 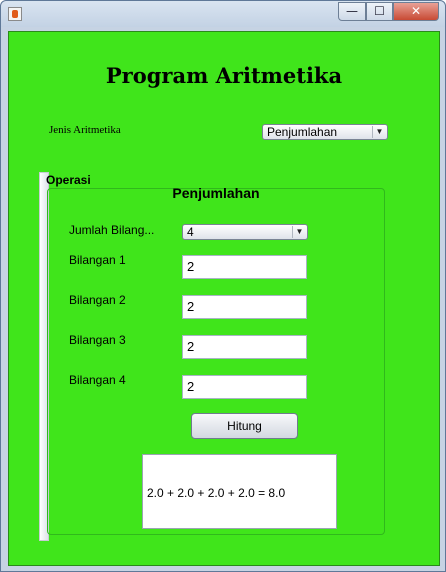 I want to click on jenis-aritmetika-select: Penjumlahan ▼, so click(x=325, y=132).